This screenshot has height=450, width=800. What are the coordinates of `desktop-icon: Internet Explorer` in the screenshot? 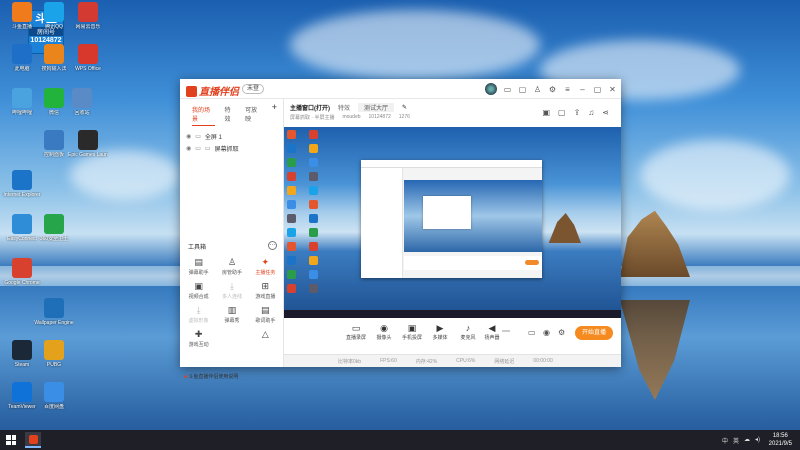 It's located at (22, 184).